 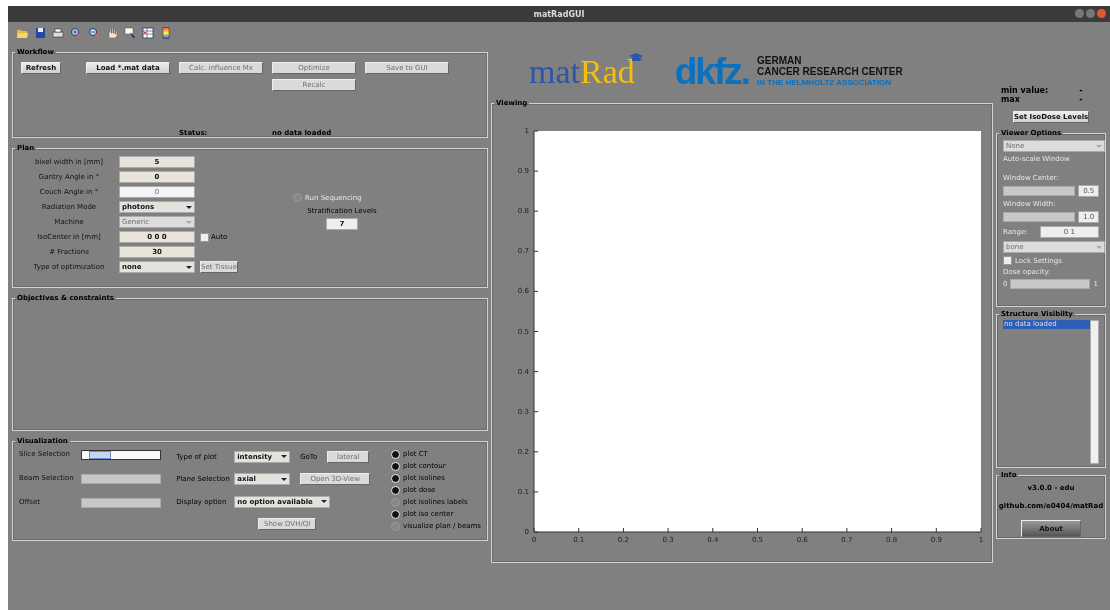 I want to click on slider, so click(x=121, y=455).